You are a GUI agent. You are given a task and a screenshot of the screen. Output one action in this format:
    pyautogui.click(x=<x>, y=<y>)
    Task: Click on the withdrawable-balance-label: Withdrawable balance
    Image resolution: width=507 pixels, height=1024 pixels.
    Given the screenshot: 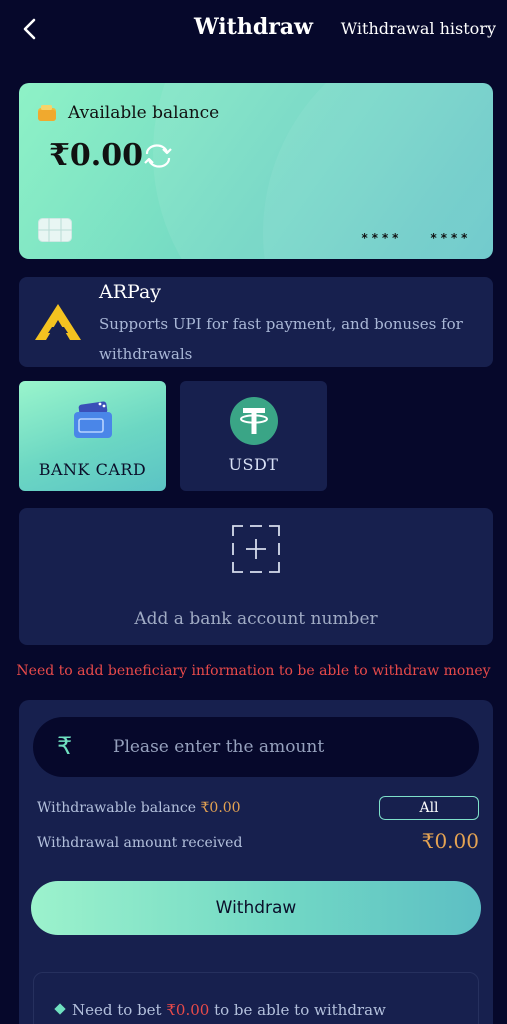 What is the action you would take?
    pyautogui.click(x=117, y=808)
    